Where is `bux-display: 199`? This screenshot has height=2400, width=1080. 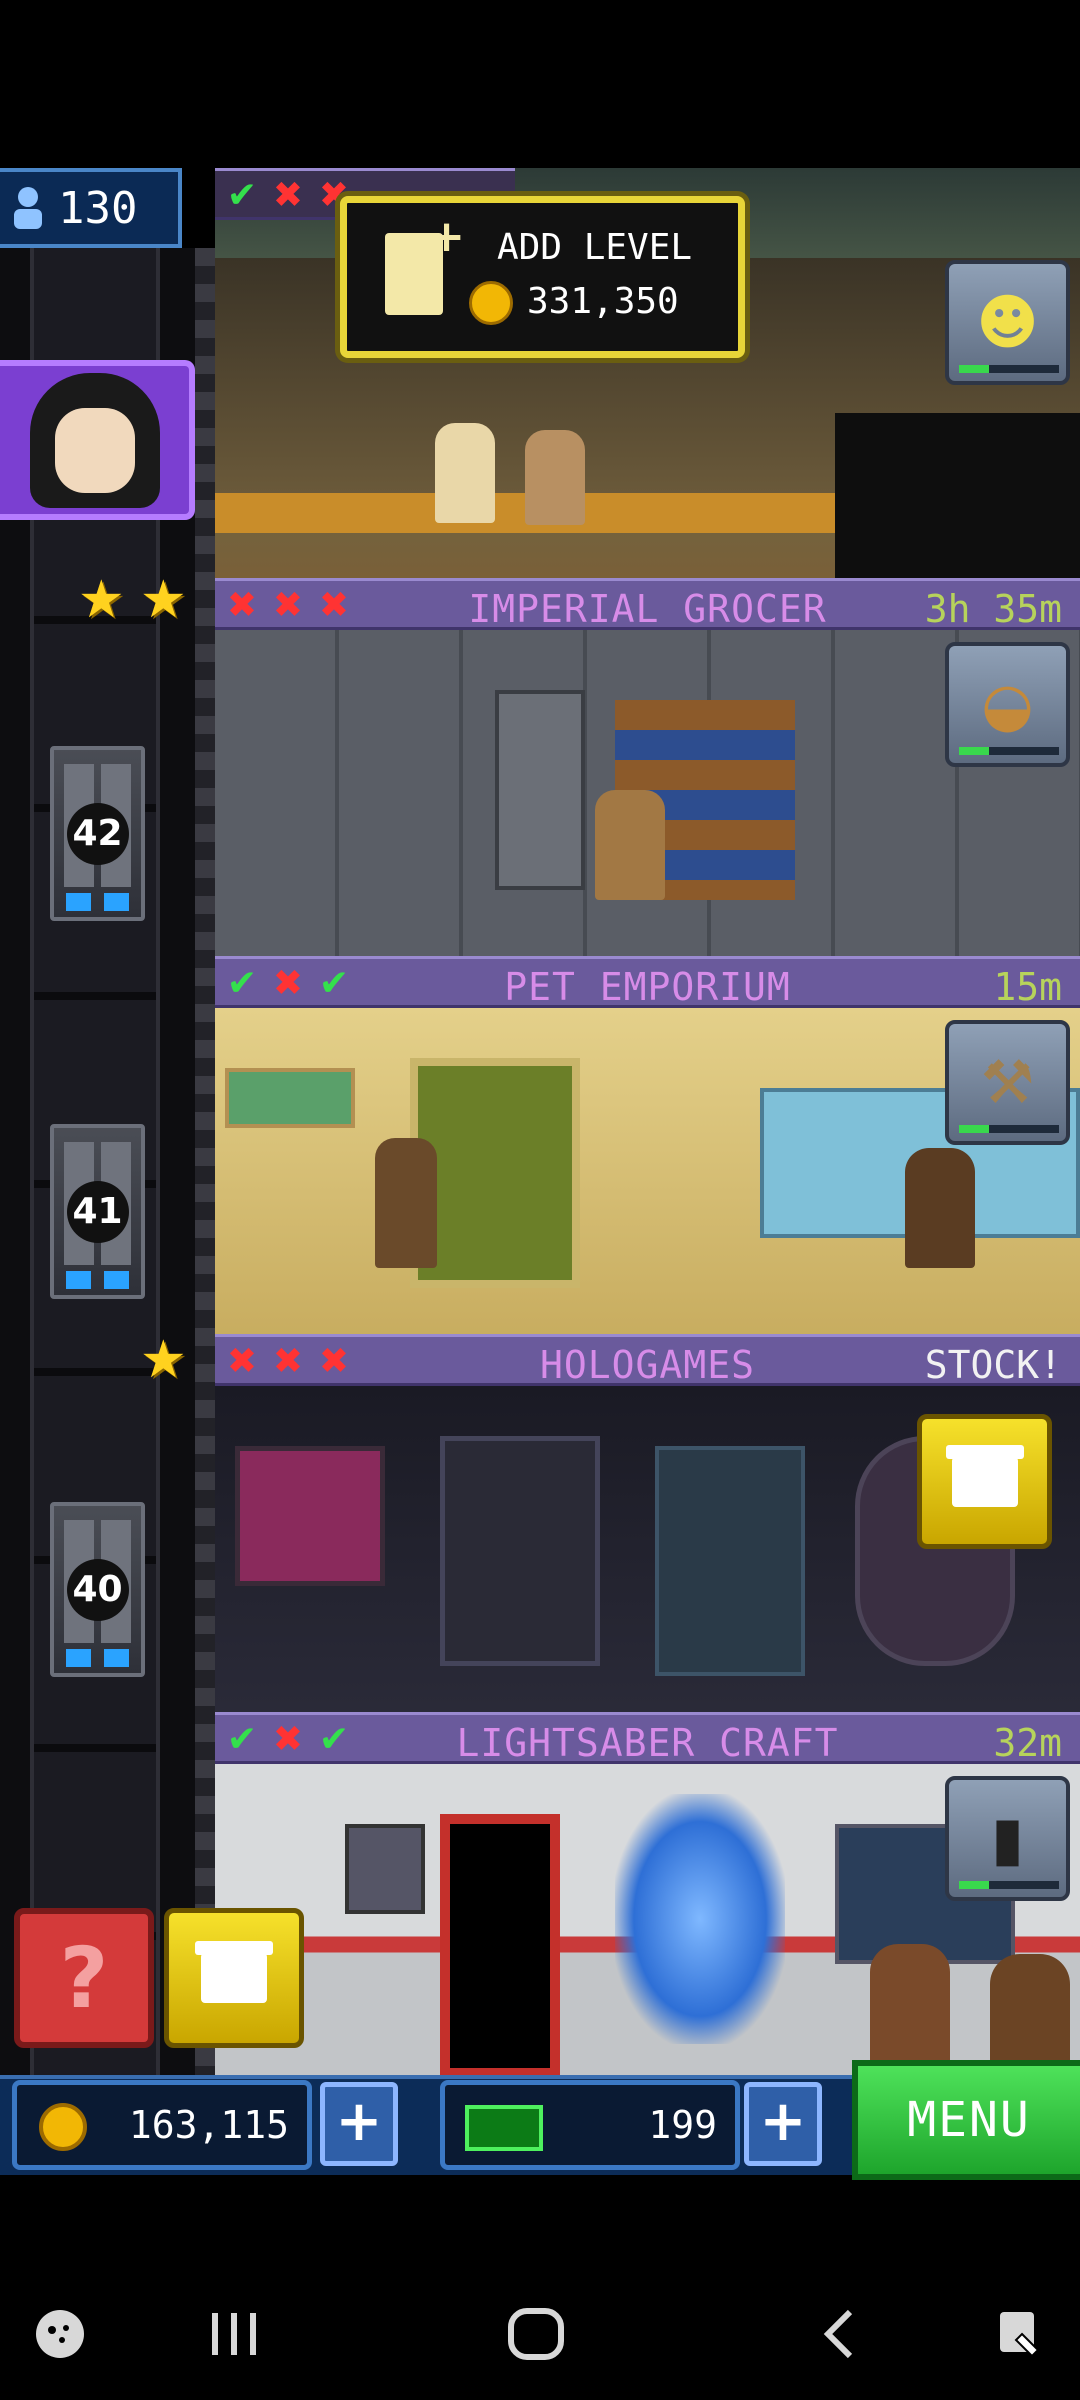 bux-display: 199 is located at coordinates (590, 2125).